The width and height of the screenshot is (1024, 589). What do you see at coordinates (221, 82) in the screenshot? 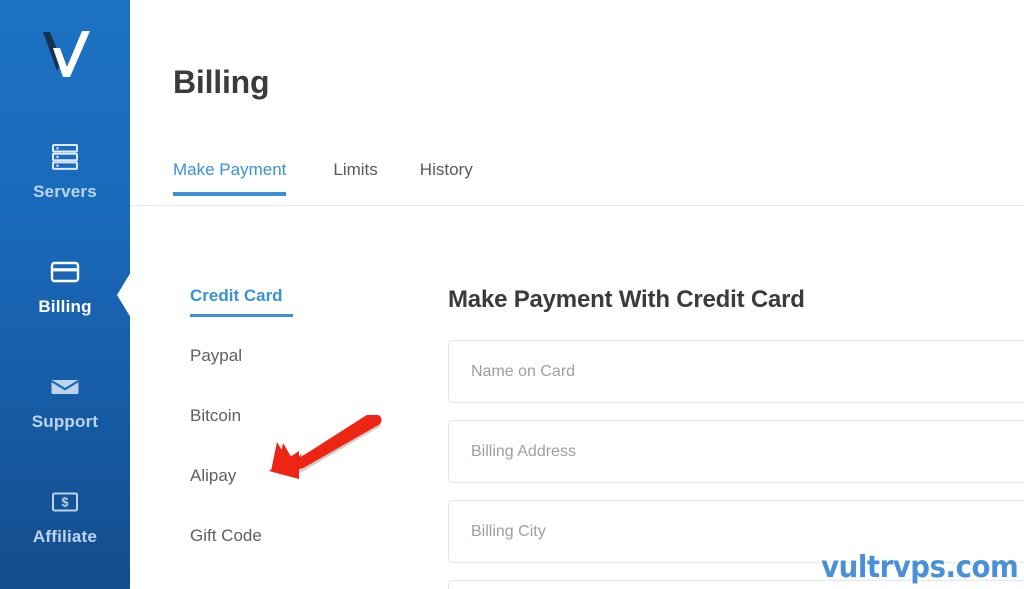
I see `page-title: Billing` at bounding box center [221, 82].